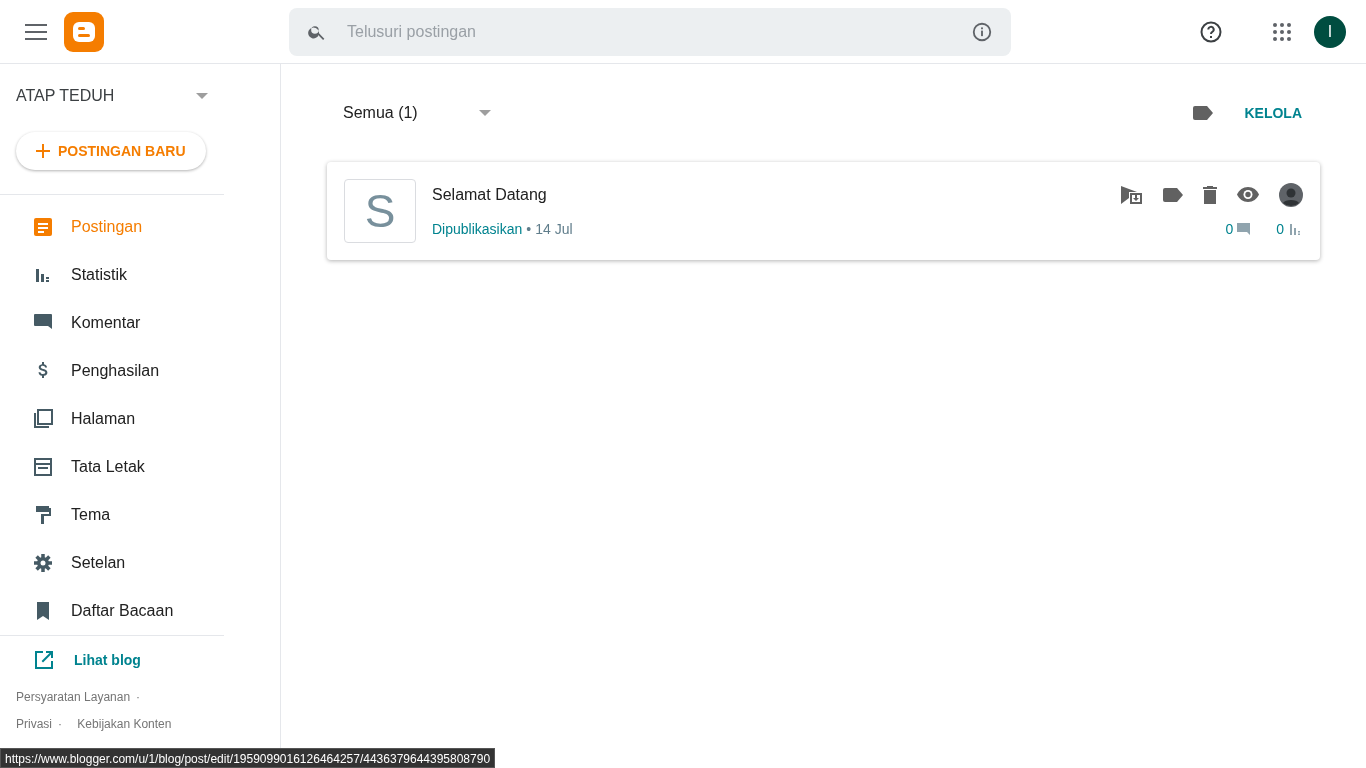 Image resolution: width=1366 pixels, height=768 pixels. I want to click on logo-icon, so click(84, 31).